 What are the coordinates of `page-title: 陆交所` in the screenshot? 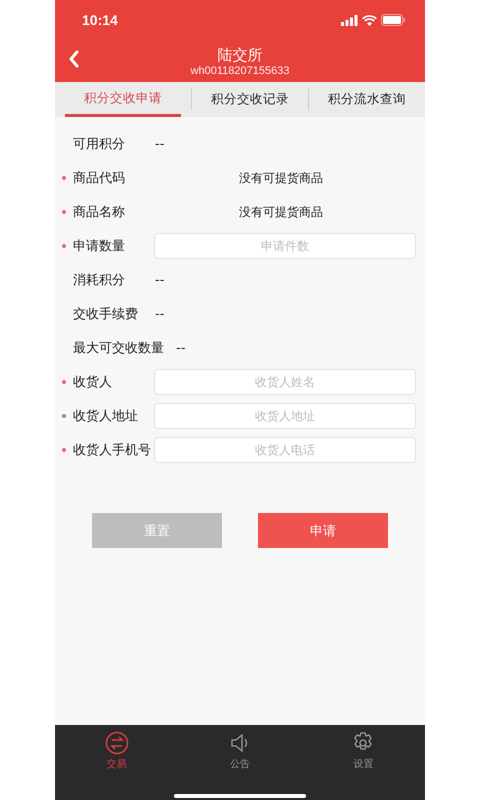 It's located at (240, 55).